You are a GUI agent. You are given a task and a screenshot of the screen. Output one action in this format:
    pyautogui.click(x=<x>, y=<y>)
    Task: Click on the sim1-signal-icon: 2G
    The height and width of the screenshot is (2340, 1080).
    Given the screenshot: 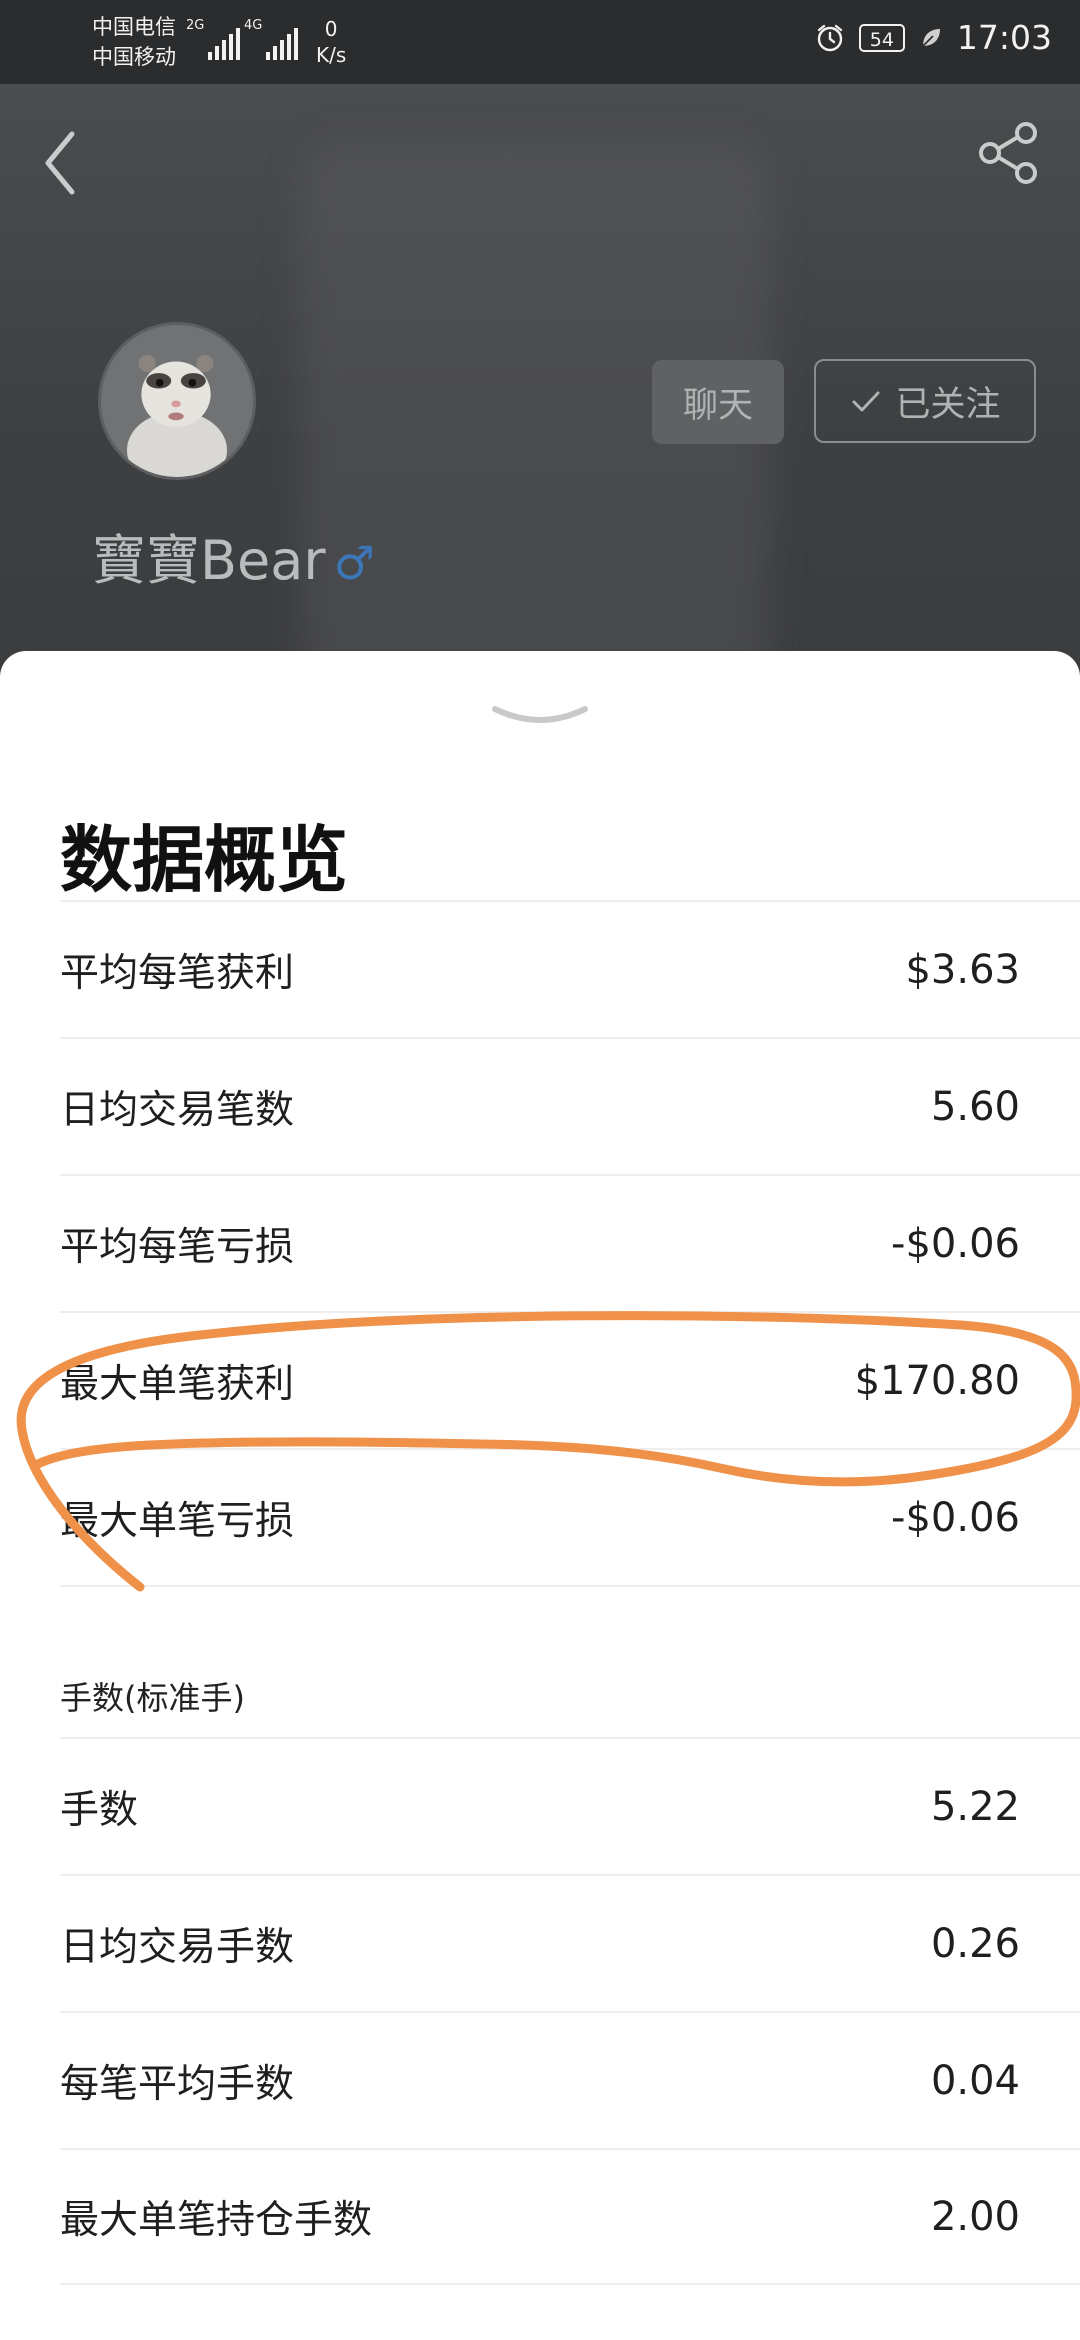 What is the action you would take?
    pyautogui.click(x=213, y=39)
    